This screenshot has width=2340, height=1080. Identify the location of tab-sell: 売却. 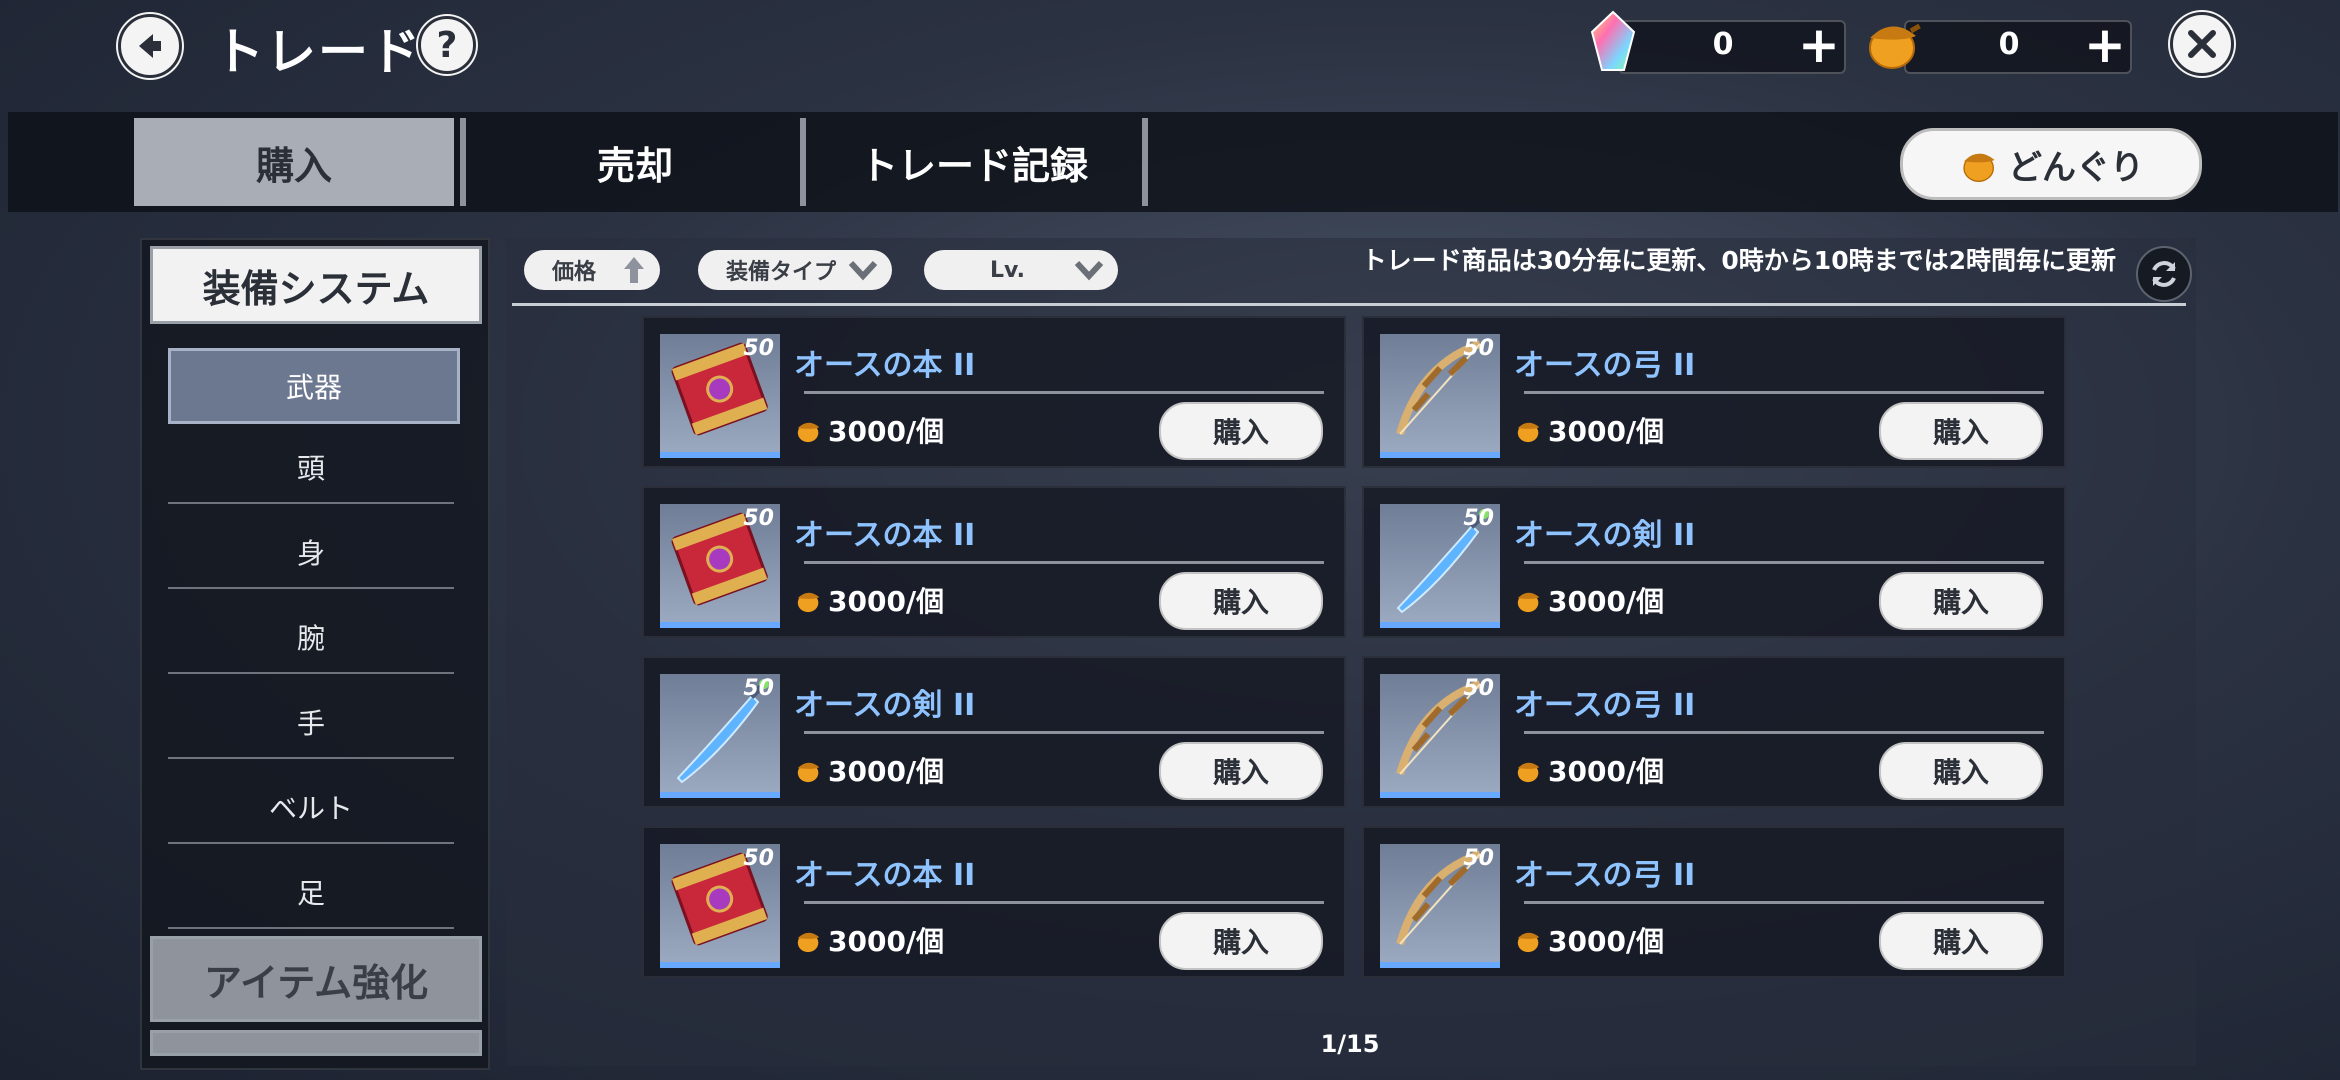
(635, 162).